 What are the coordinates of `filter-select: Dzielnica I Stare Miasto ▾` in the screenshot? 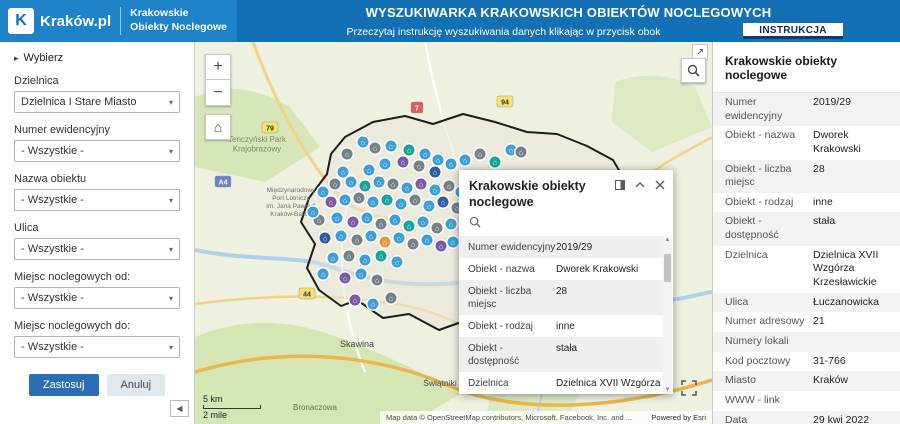 It's located at (97, 102).